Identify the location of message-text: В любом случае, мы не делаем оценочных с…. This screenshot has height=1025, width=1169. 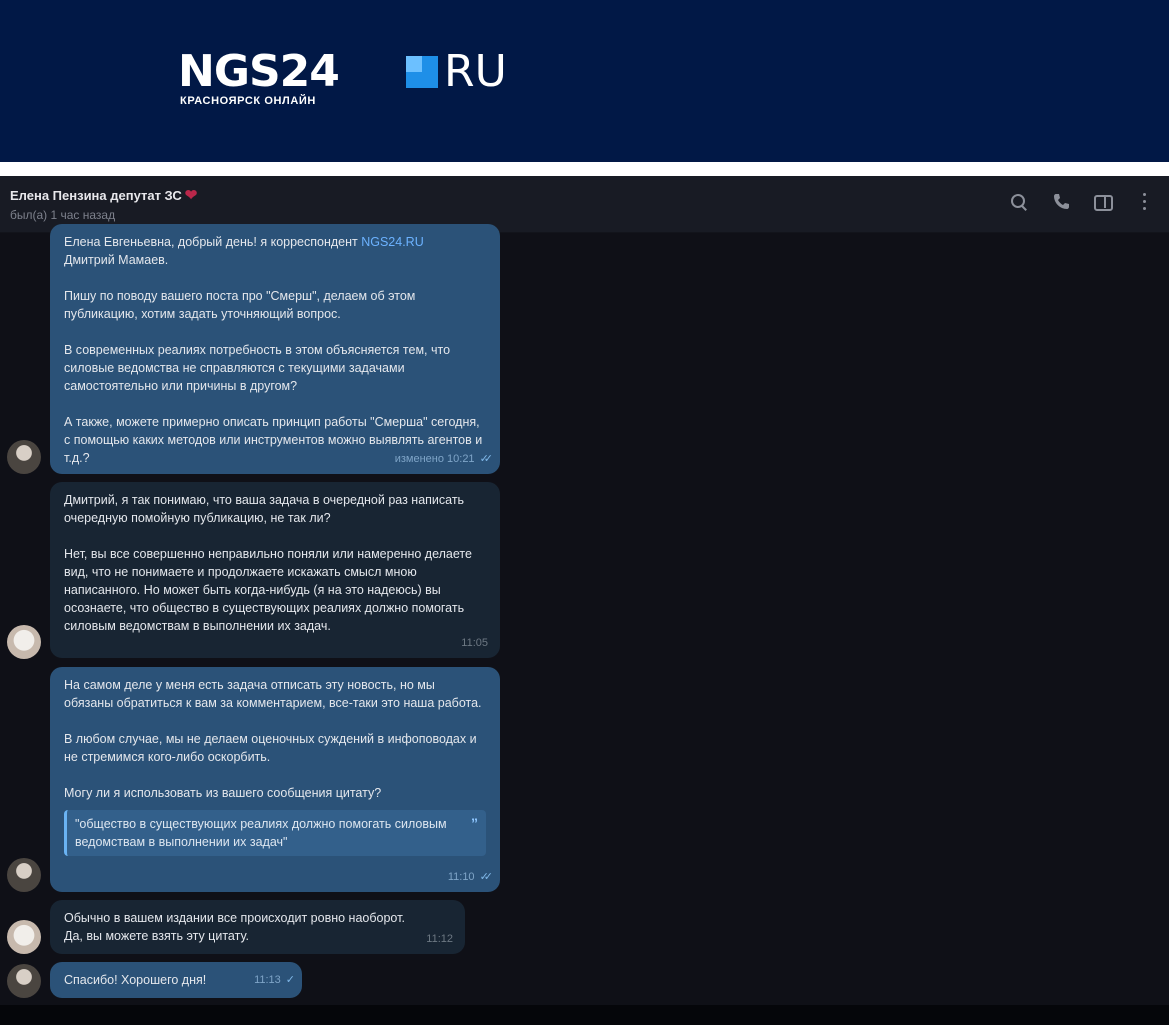
(270, 748).